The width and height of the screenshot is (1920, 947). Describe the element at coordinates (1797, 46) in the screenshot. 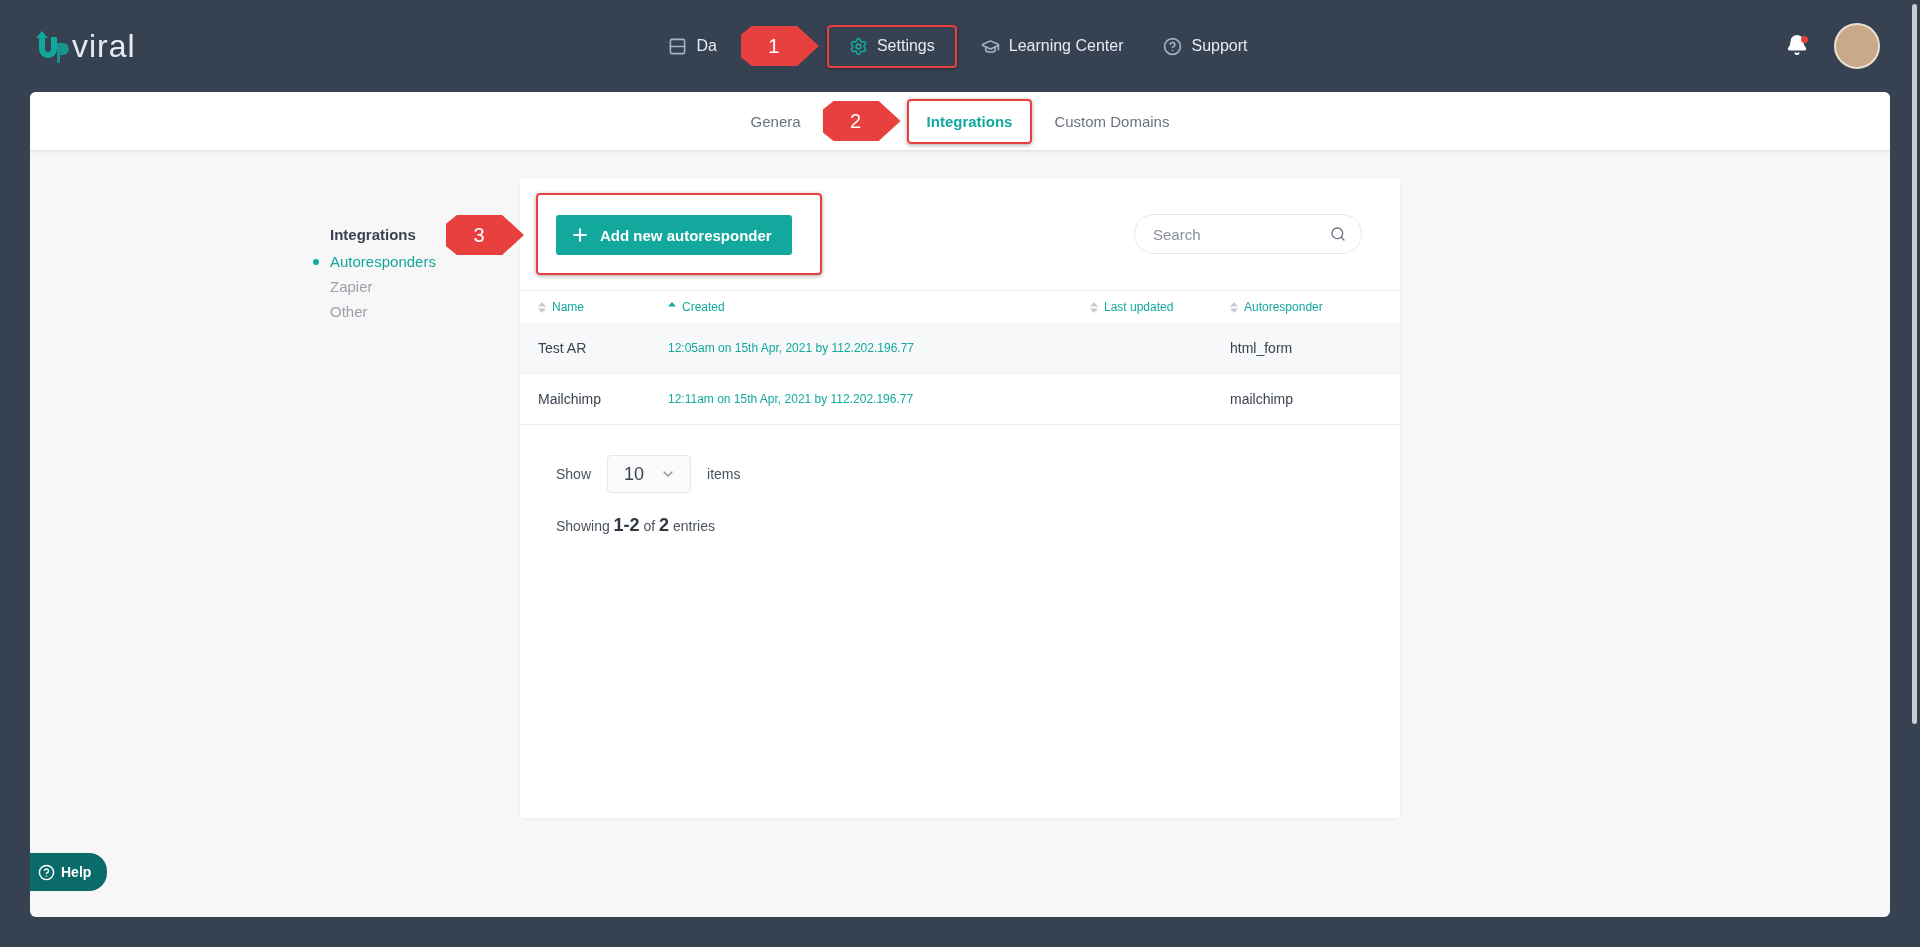

I see `notification-bell-icon` at that location.